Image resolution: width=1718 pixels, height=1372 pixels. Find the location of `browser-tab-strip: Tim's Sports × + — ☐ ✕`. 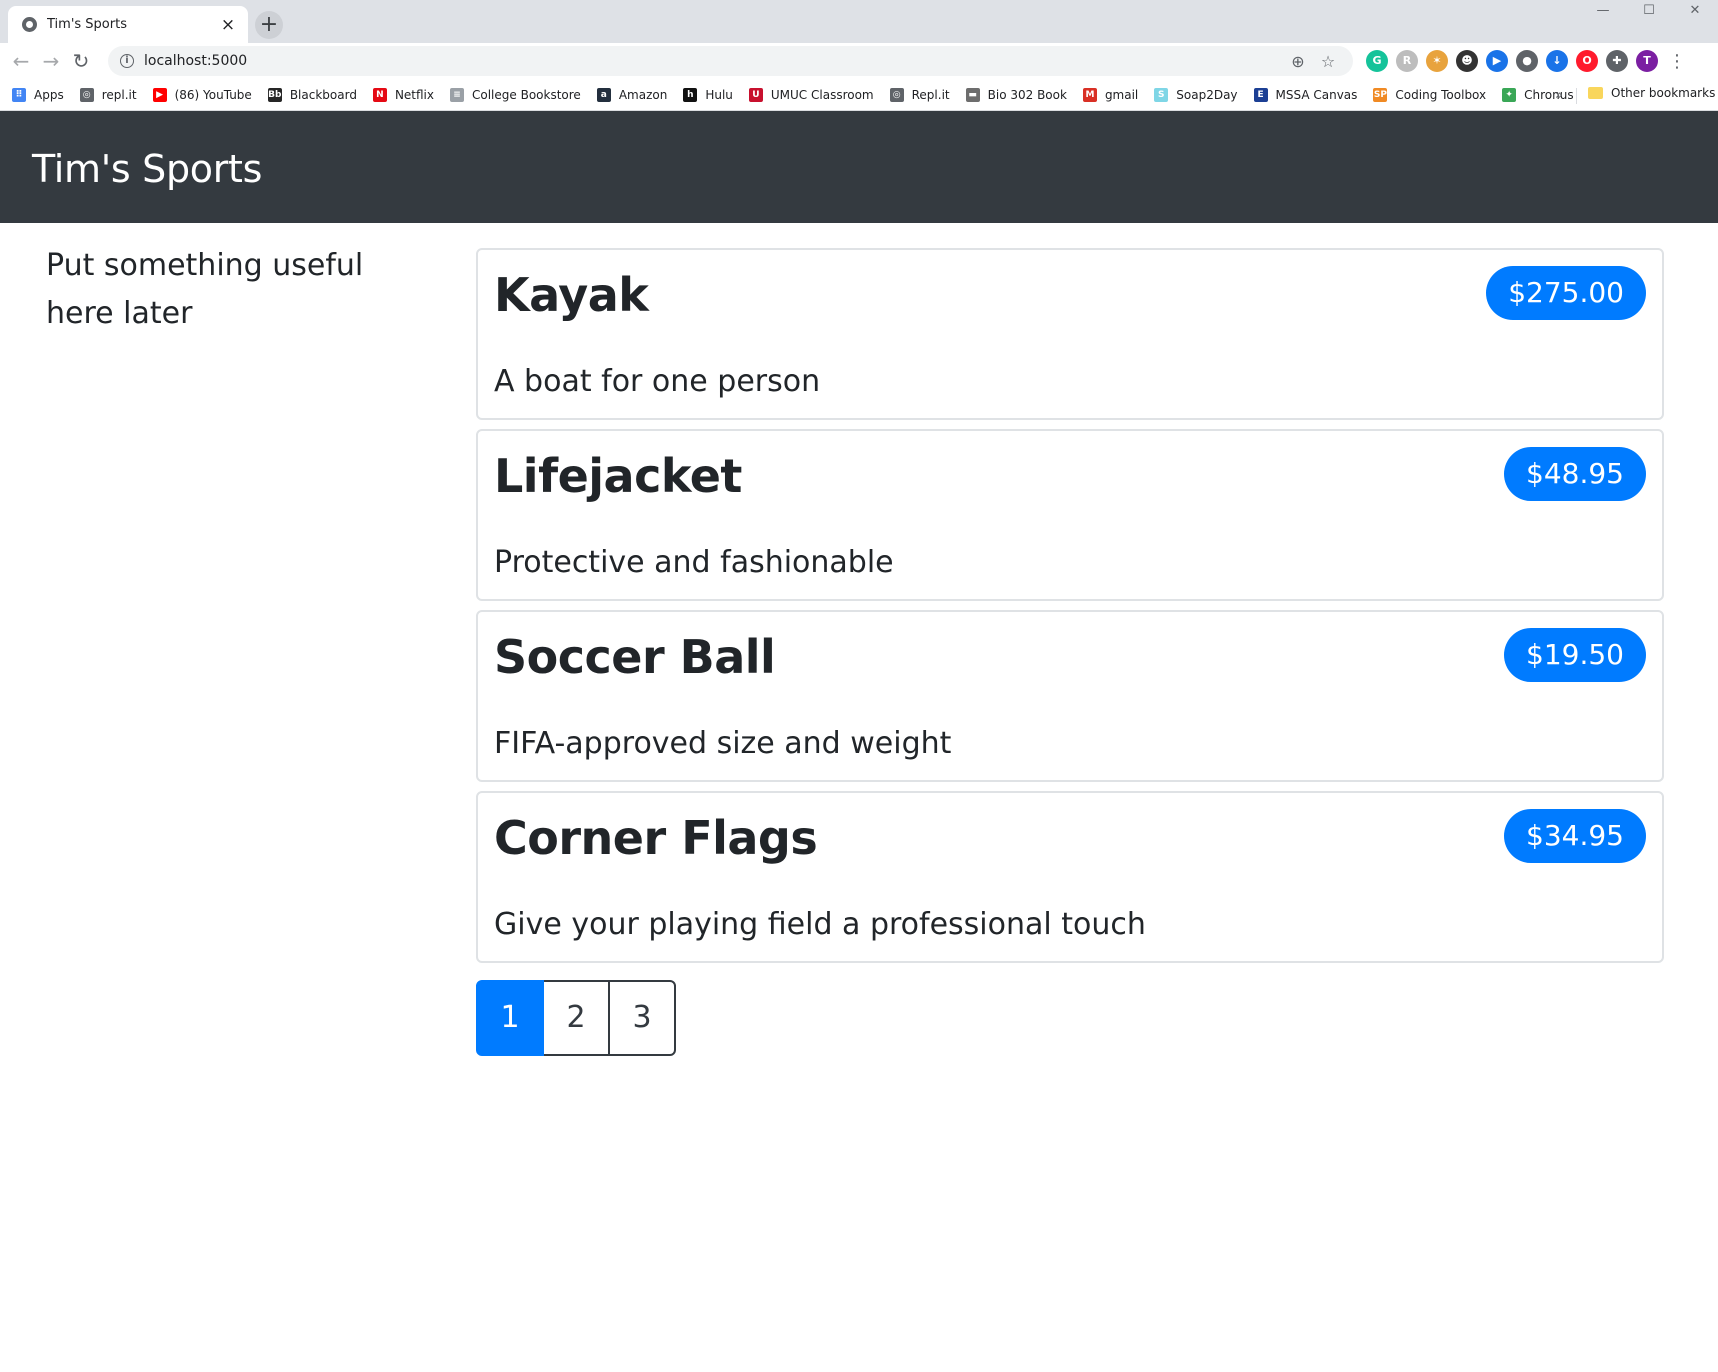

browser-tab-strip: Tim's Sports × + — ☐ ✕ is located at coordinates (859, 21).